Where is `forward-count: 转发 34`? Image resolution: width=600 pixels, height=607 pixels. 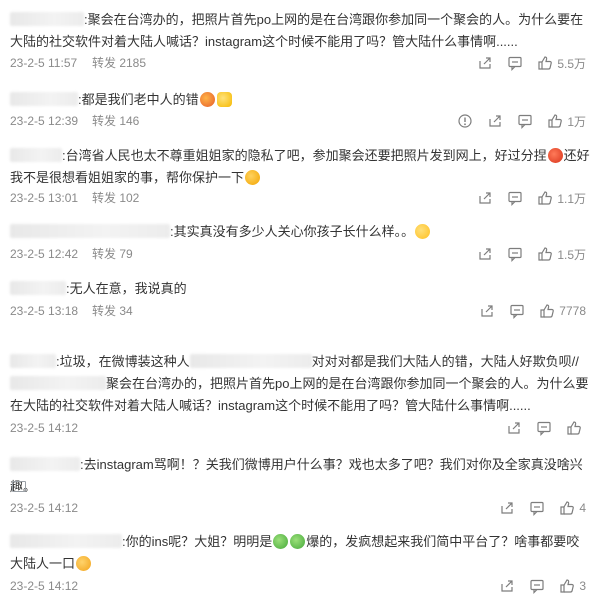 forward-count: 转发 34 is located at coordinates (112, 311).